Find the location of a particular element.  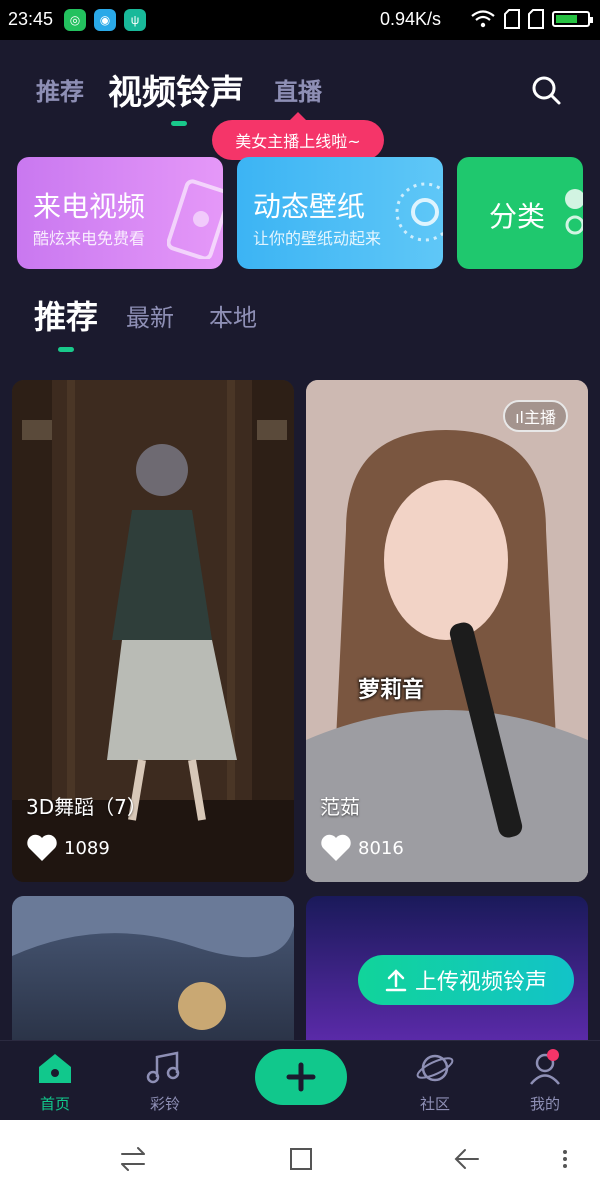

subtab-indicator is located at coordinates (66, 349).